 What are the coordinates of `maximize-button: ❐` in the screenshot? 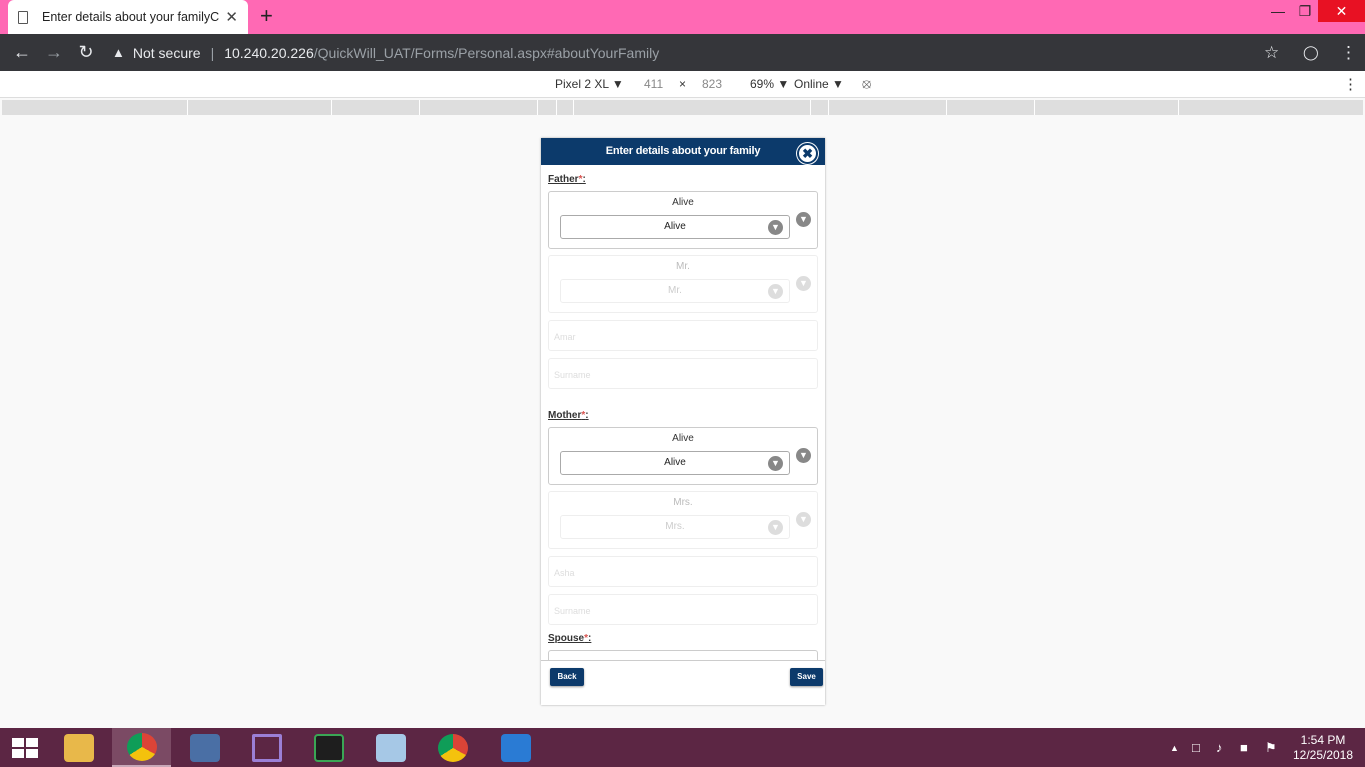 It's located at (1305, 11).